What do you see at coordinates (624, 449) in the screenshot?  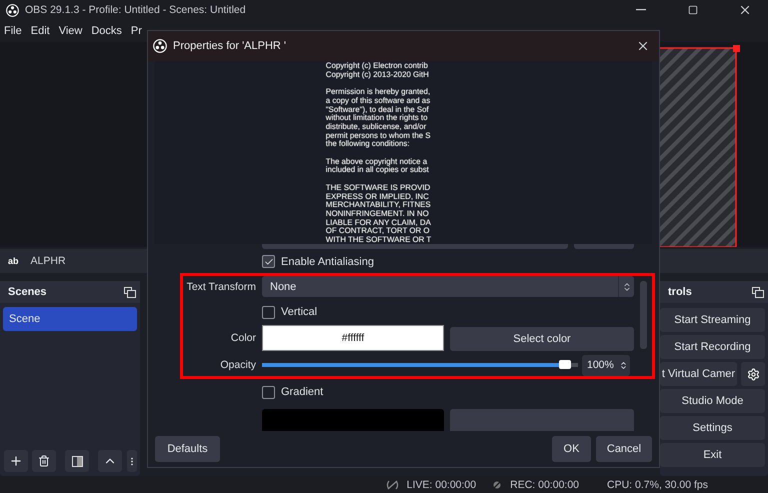 I see `cancel-button: Cancel` at bounding box center [624, 449].